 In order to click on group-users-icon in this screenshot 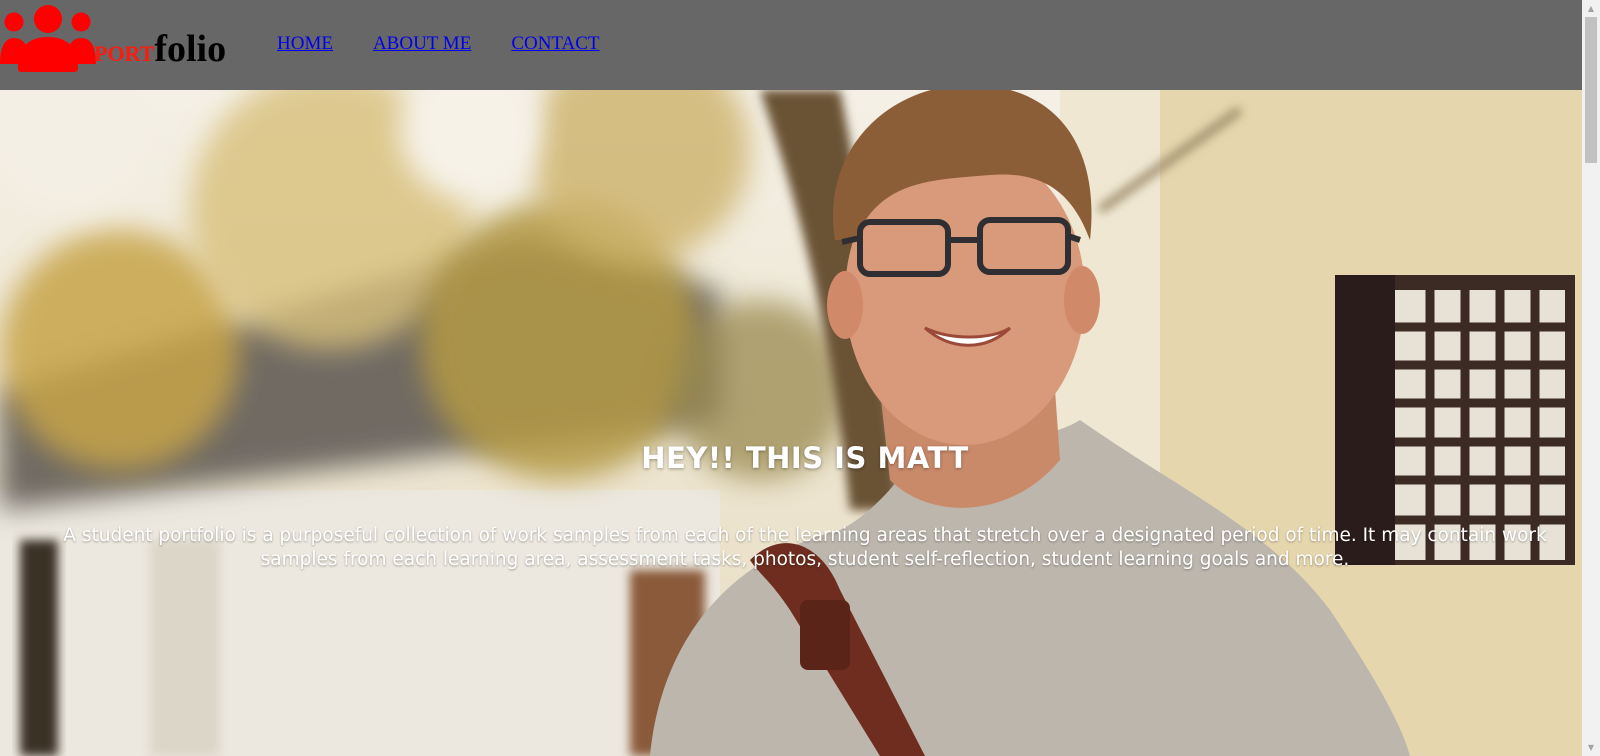, I will do `click(48, 38)`.